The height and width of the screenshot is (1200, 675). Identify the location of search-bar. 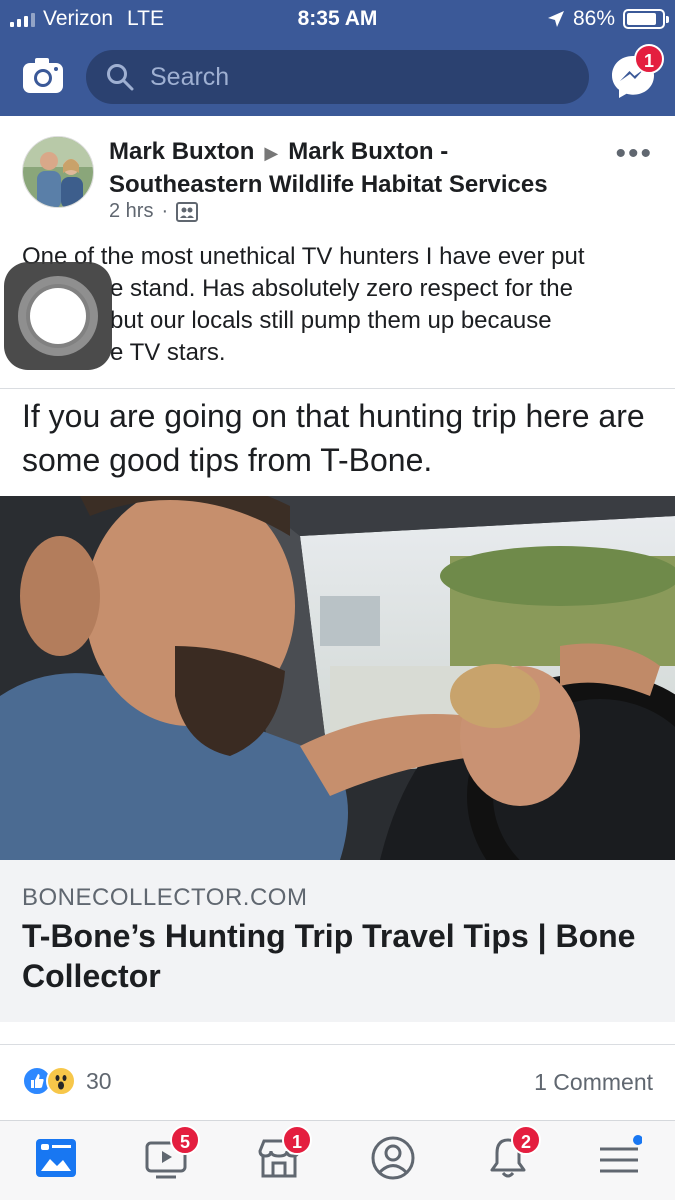
(337, 77).